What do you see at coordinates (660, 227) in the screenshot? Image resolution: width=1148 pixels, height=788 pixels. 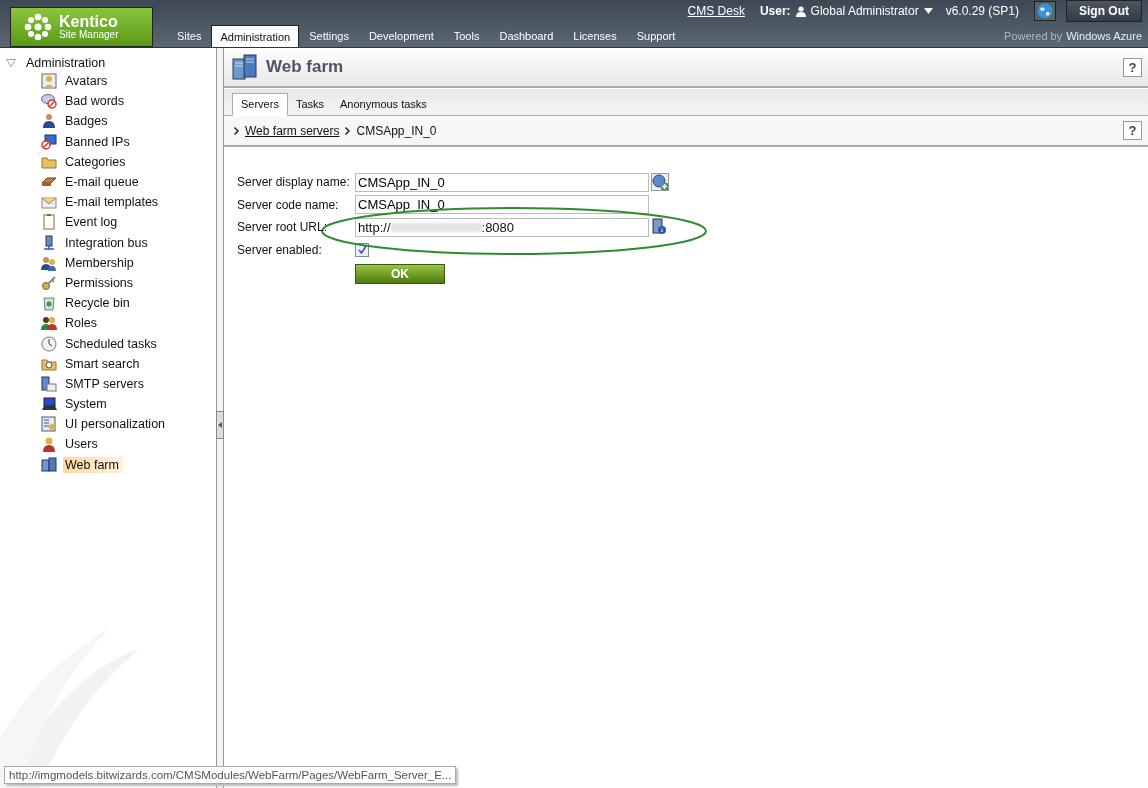 I see `server-info-icon` at bounding box center [660, 227].